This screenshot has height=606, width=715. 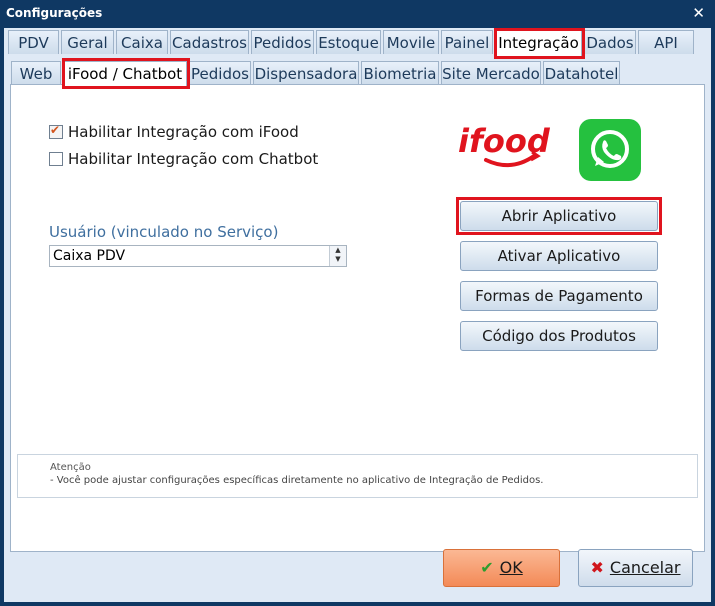 I want to click on note-title: Atenção, so click(x=70, y=467).